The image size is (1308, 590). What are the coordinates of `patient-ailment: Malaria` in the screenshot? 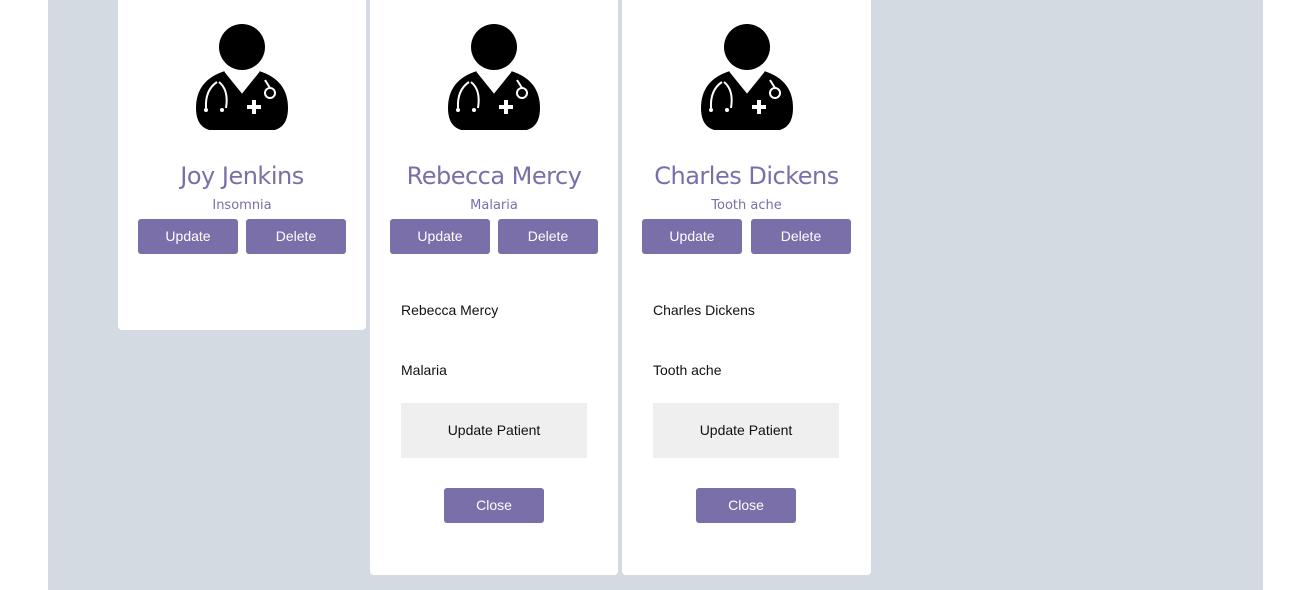 It's located at (494, 205).